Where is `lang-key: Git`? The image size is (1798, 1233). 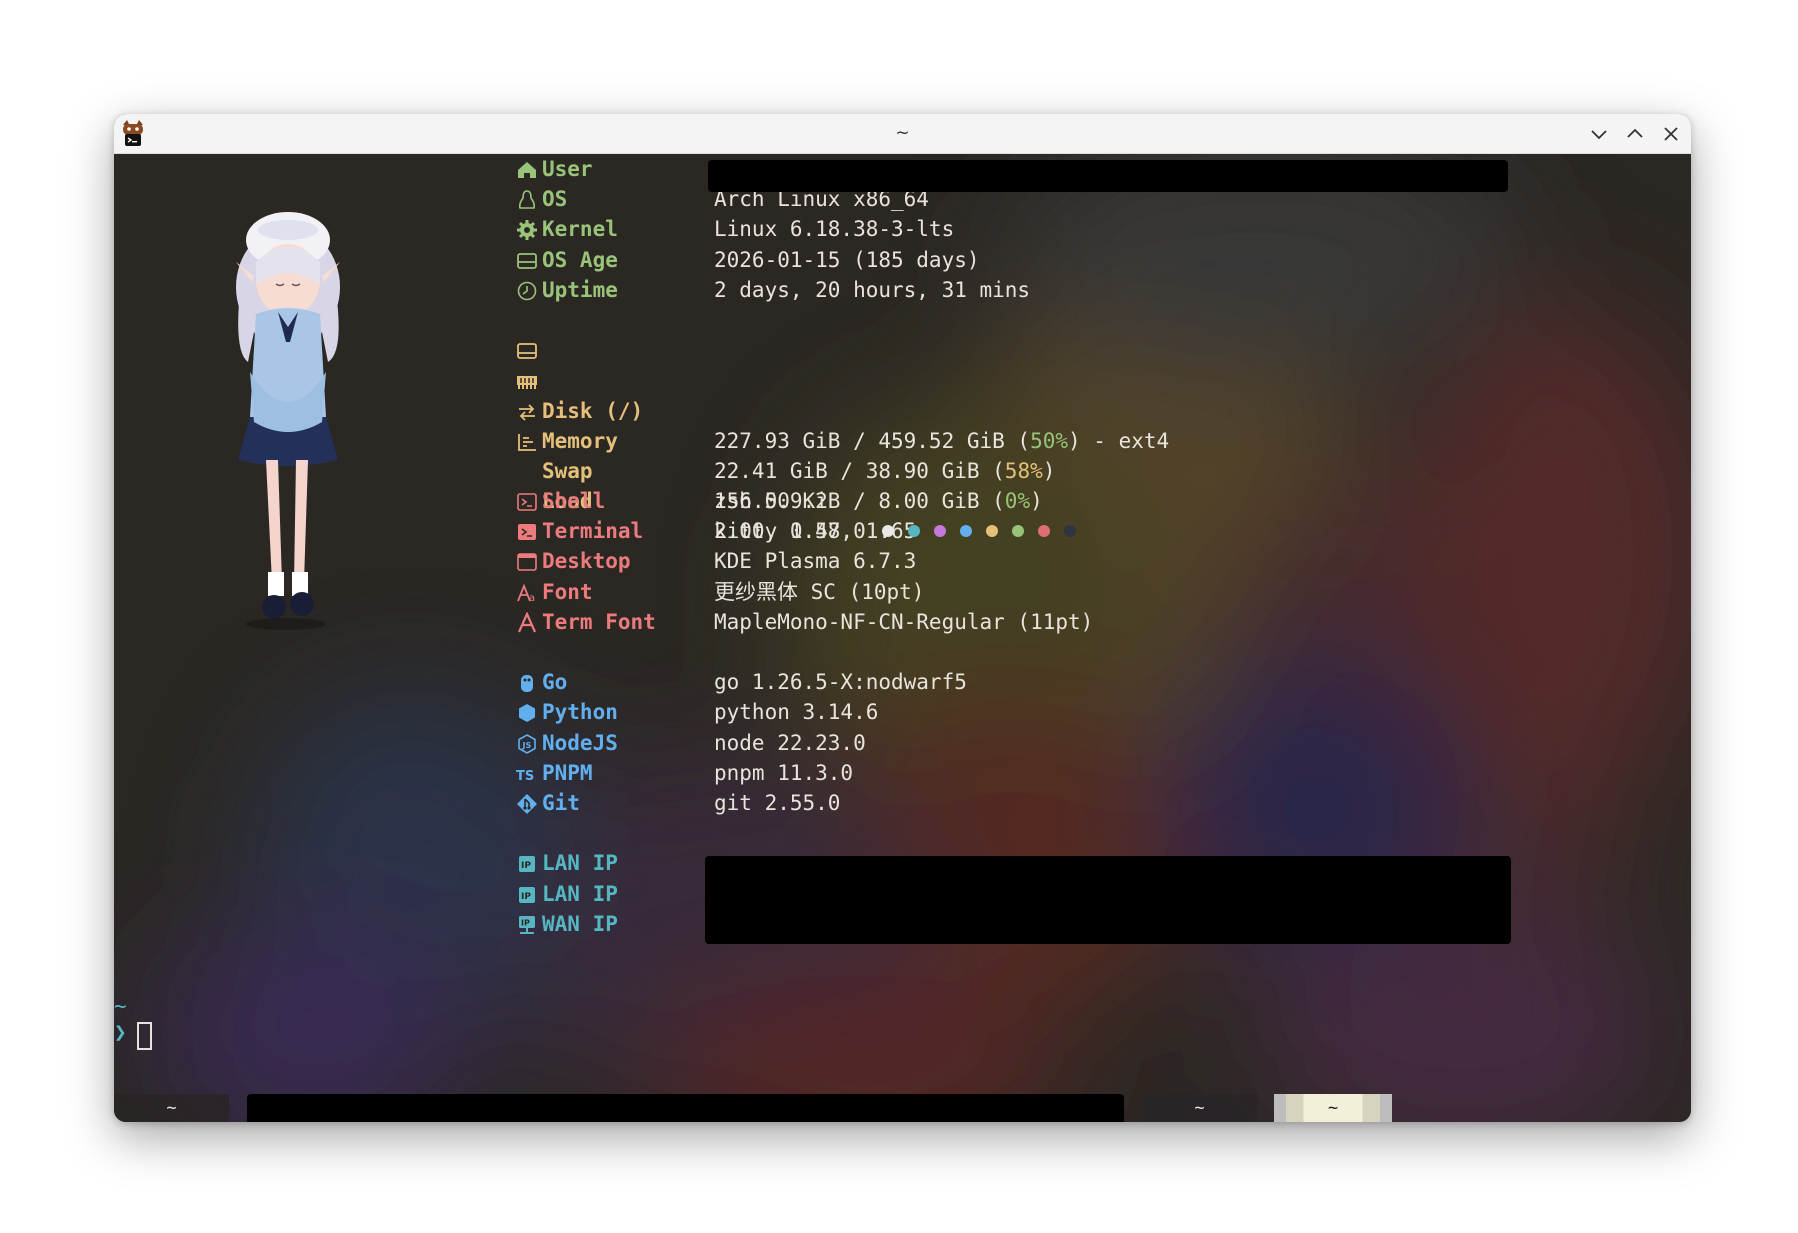 lang-key: Git is located at coordinates (561, 802).